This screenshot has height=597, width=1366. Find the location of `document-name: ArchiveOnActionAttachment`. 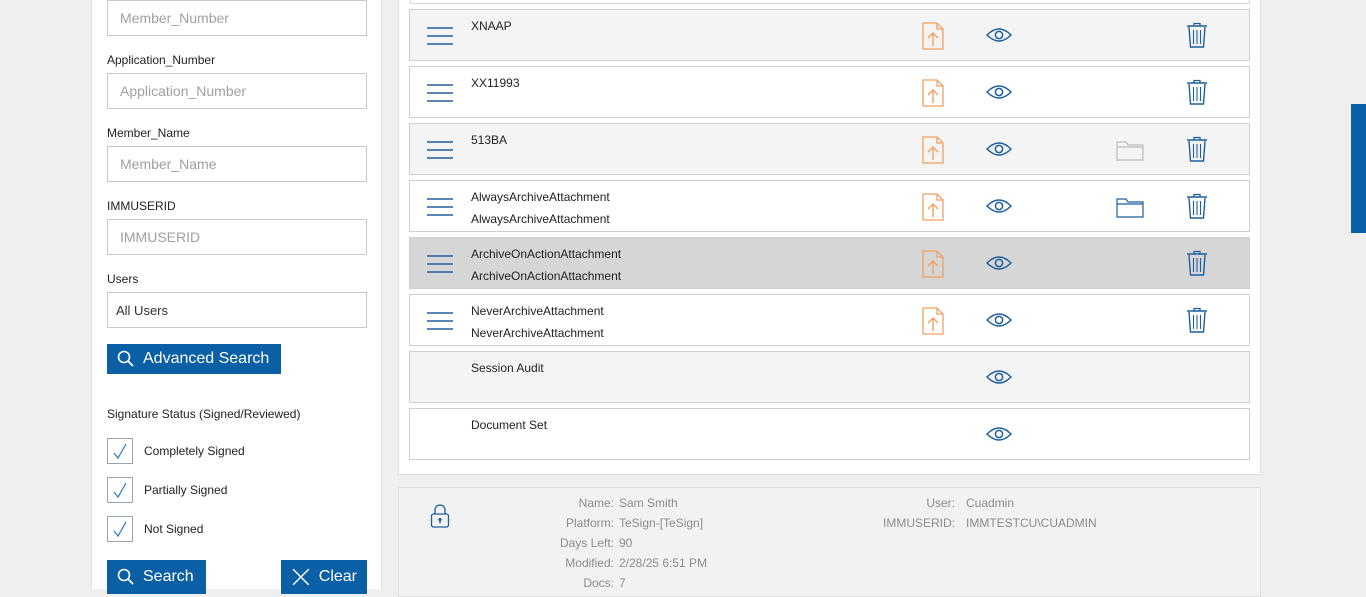

document-name: ArchiveOnActionAttachment is located at coordinates (546, 254).